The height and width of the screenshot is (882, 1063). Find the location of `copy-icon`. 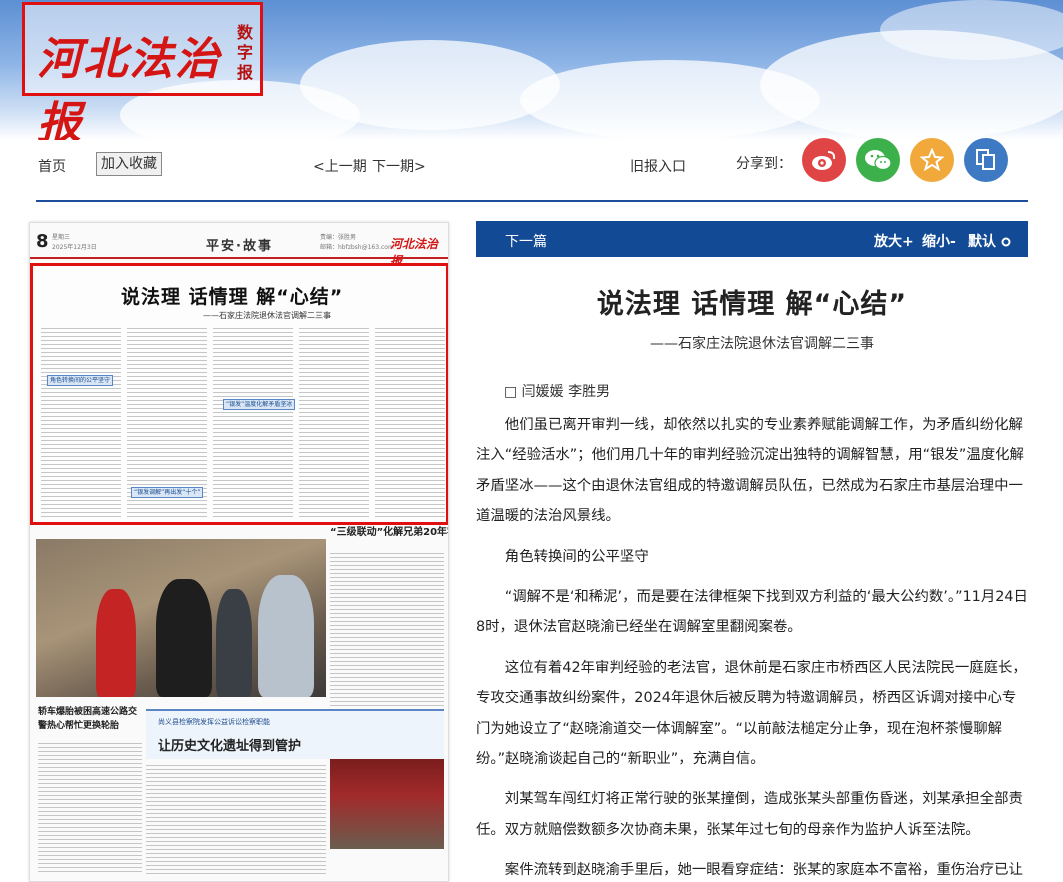

copy-icon is located at coordinates (985, 159).